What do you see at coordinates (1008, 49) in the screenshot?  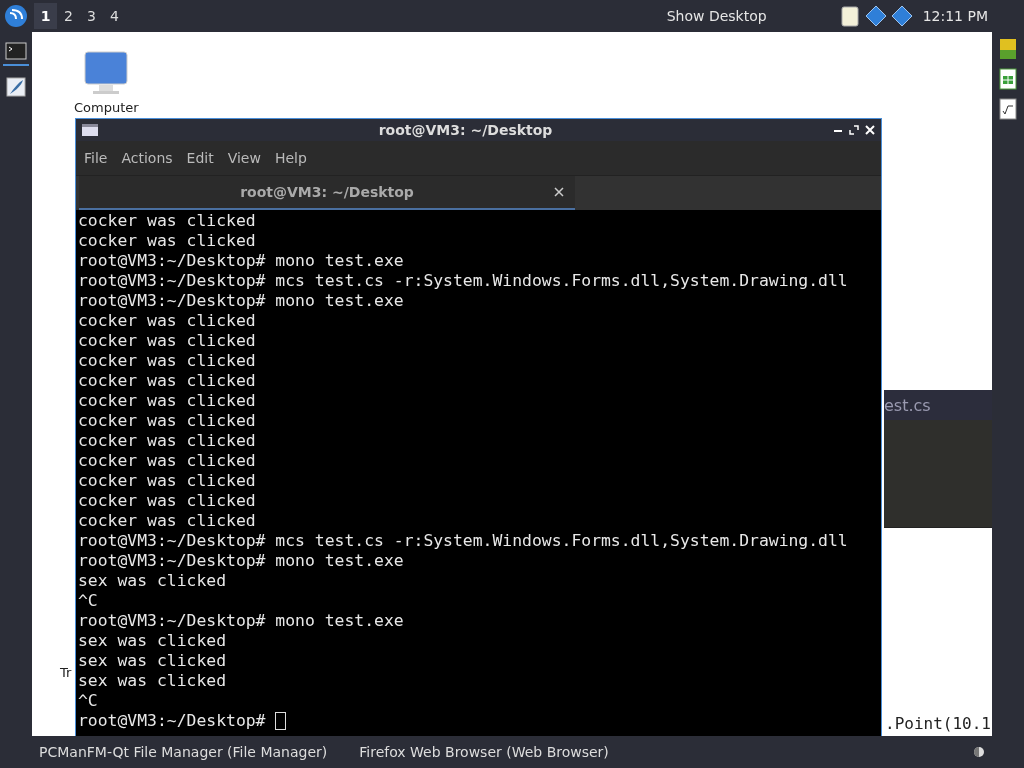 I see `document-icon` at bounding box center [1008, 49].